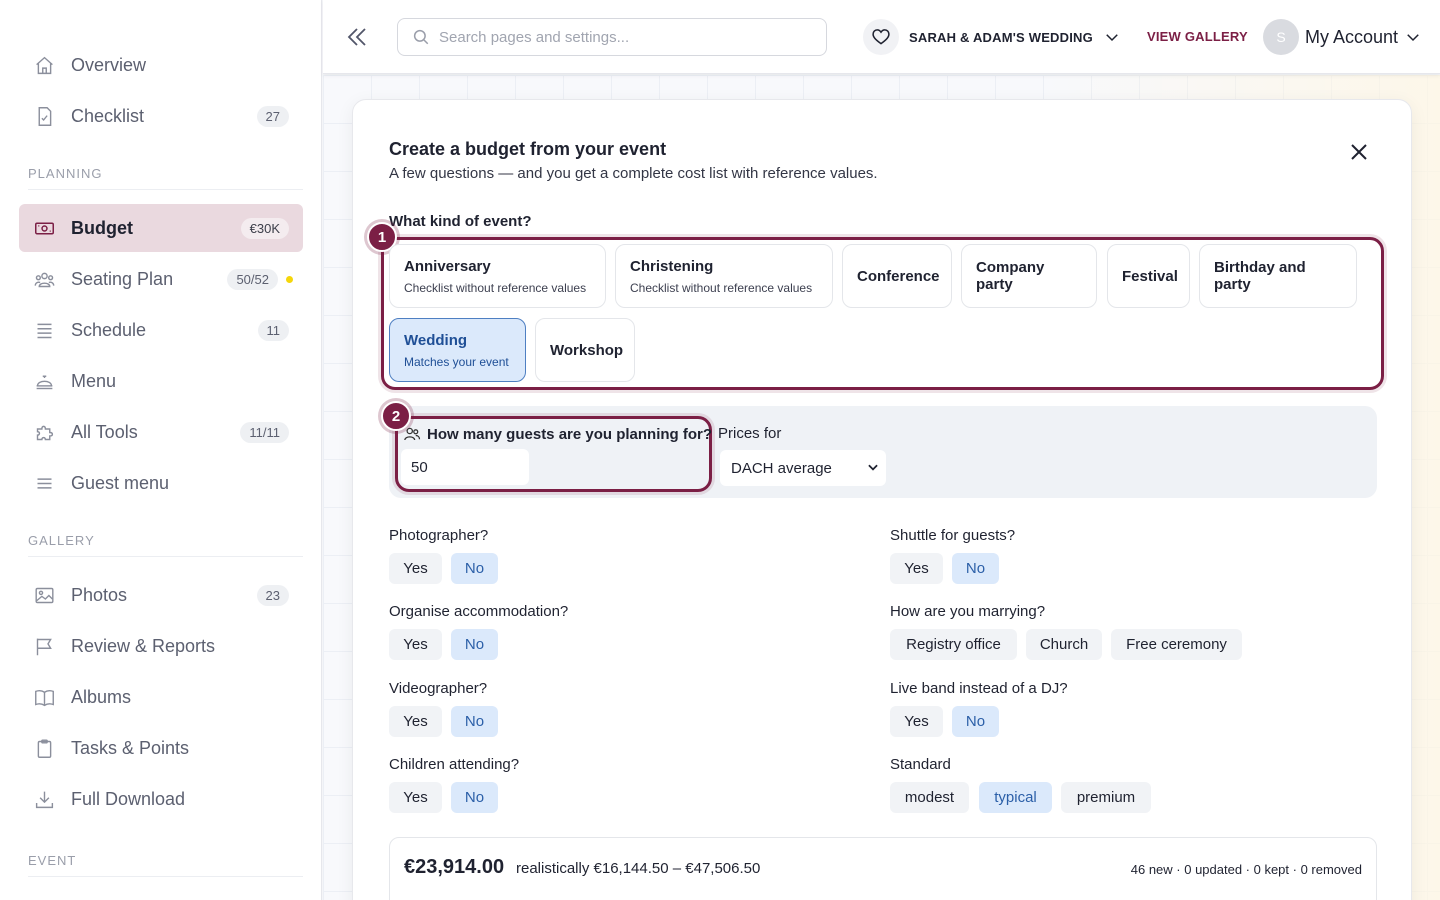 The image size is (1440, 900). I want to click on children-no: No, so click(474, 797).